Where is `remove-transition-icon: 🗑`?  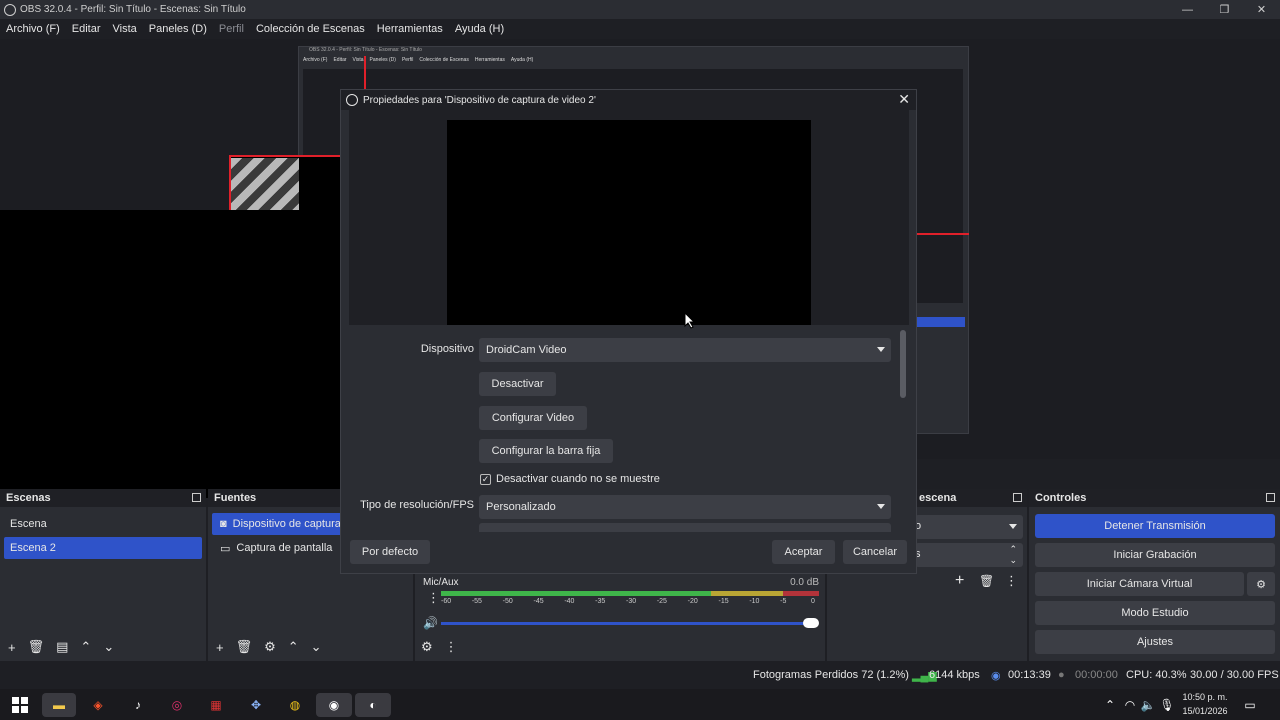
remove-transition-icon: 🗑 is located at coordinates (986, 581).